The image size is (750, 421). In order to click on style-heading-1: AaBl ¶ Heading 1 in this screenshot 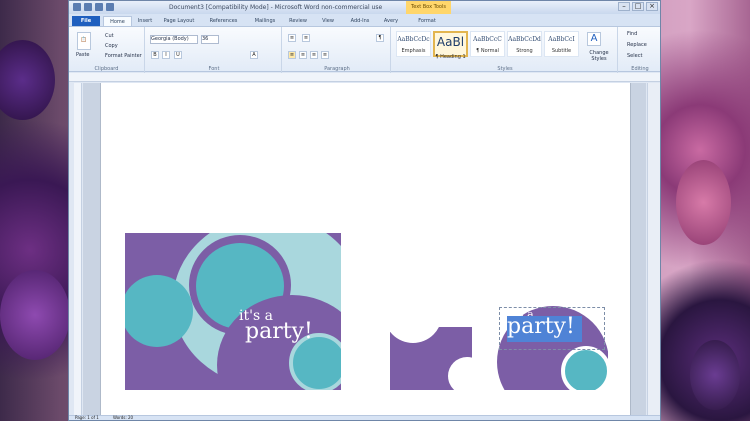, I will do `click(450, 45)`.